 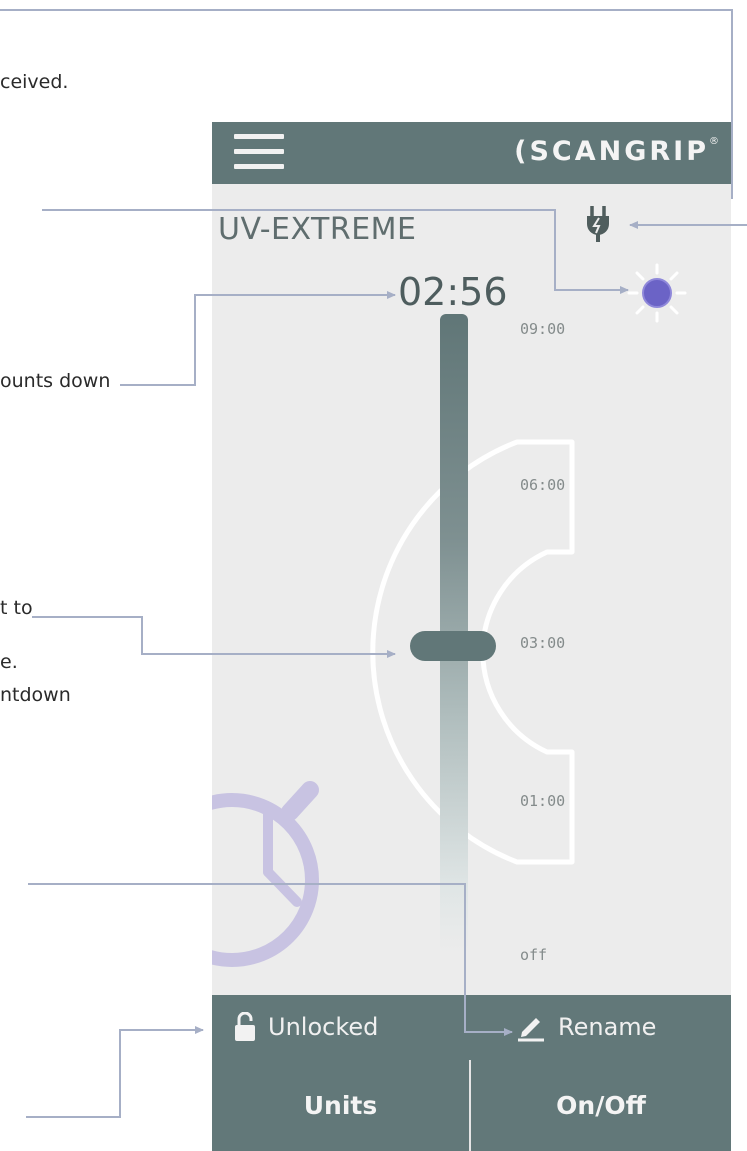 I want to click on timer-slider-handle, so click(x=453, y=646).